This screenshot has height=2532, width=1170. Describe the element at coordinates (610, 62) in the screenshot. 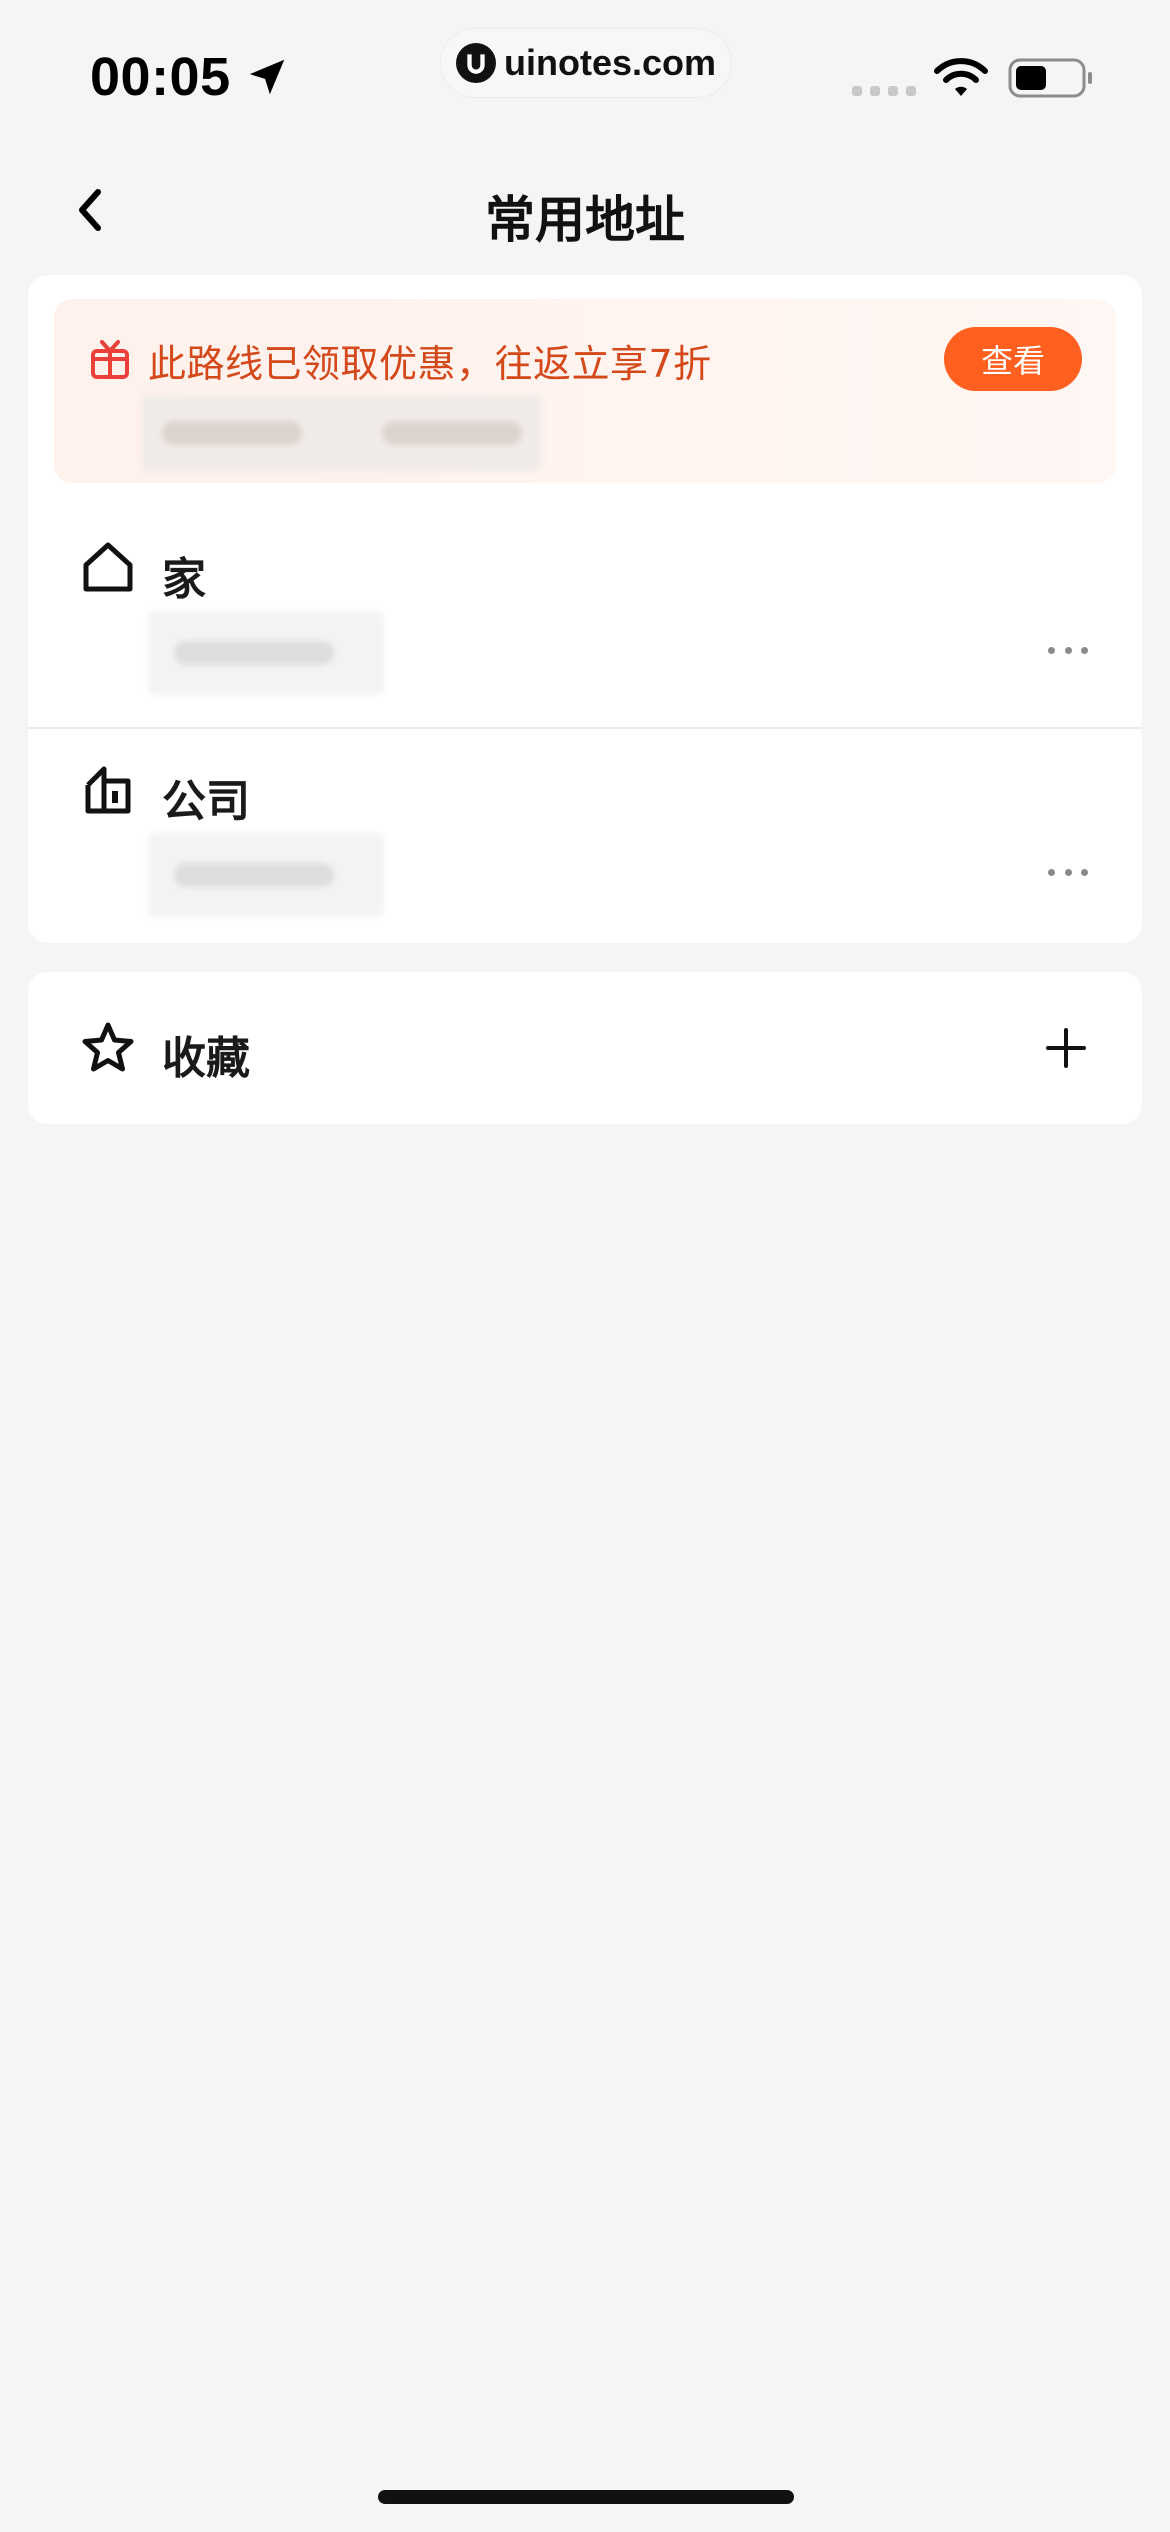

I see `watermark-text: uinotes.com` at that location.